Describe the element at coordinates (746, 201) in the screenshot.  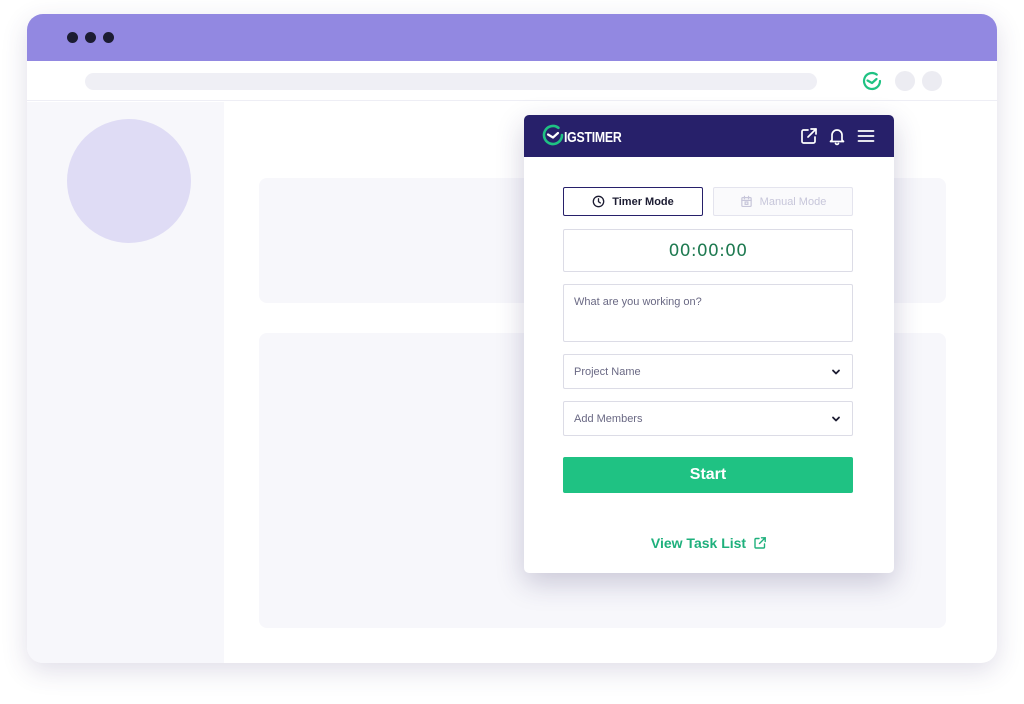
I see `calendar-icon` at that location.